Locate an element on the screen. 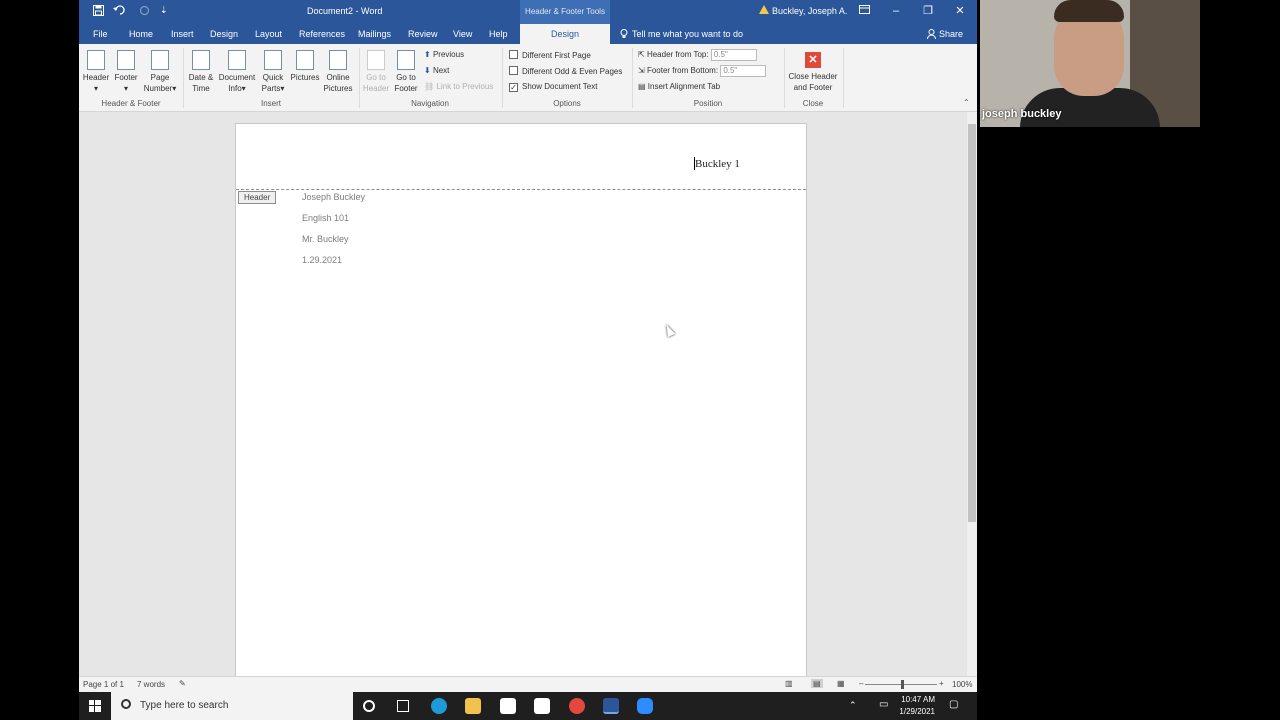  show-document-text-checkbox: ✓ Show Document Text is located at coordinates (553, 87).